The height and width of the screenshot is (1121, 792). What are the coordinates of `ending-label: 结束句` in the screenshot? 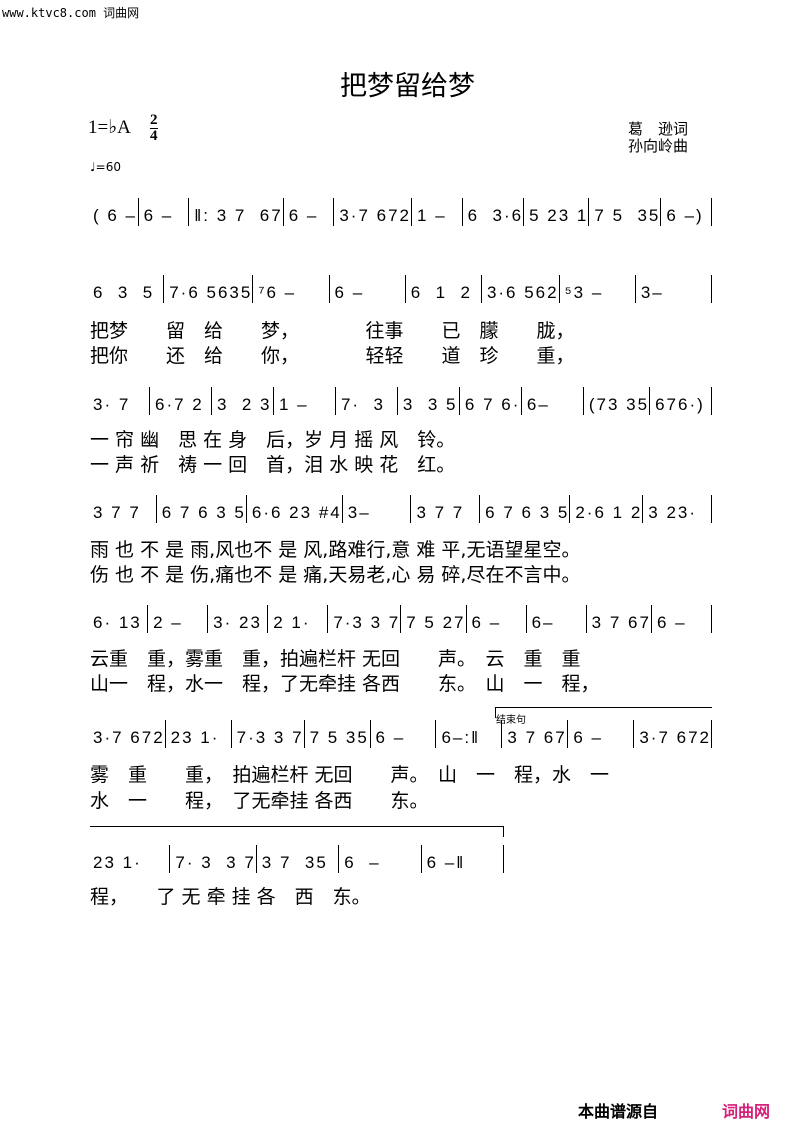 It's located at (511, 720).